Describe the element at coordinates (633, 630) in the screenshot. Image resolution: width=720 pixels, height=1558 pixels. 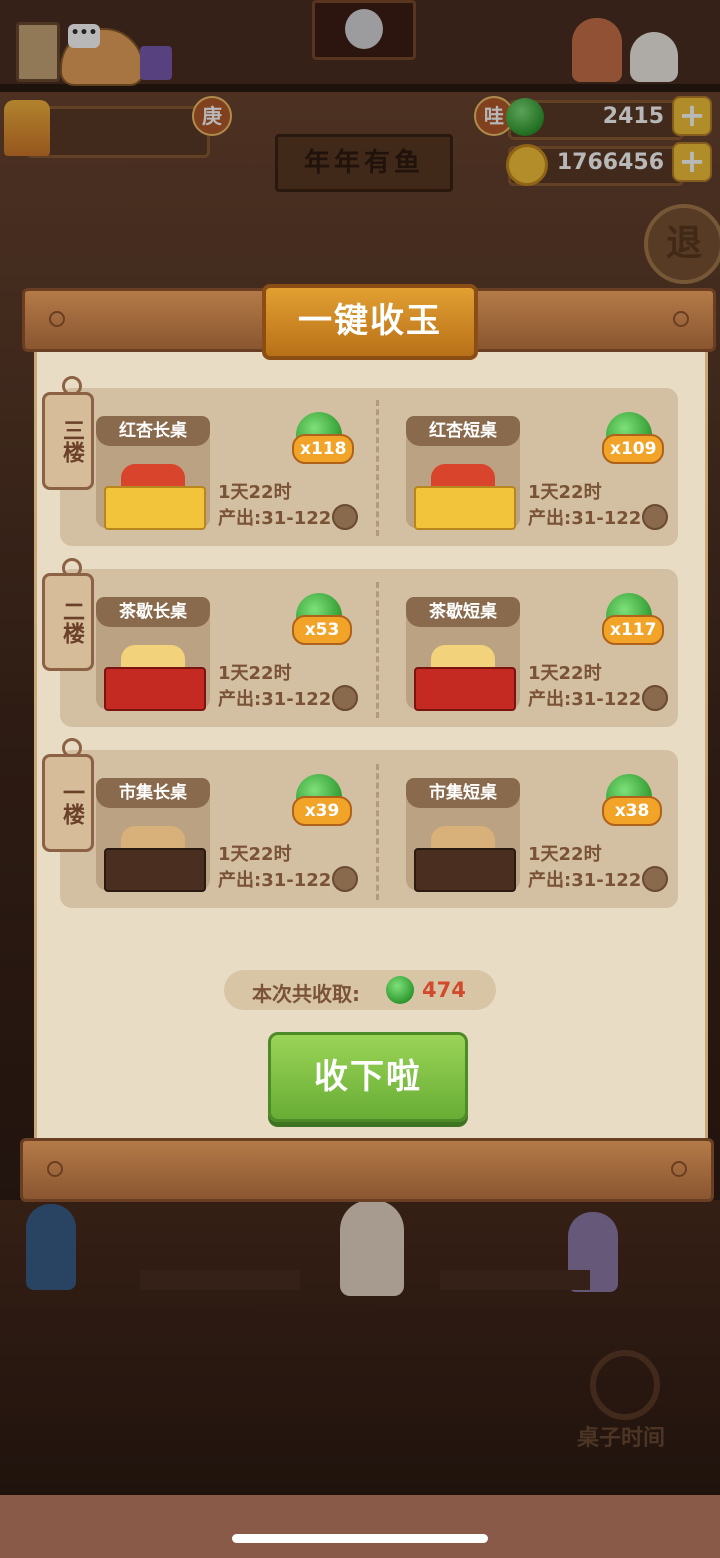
I see `jade-count-badge: x117` at that location.